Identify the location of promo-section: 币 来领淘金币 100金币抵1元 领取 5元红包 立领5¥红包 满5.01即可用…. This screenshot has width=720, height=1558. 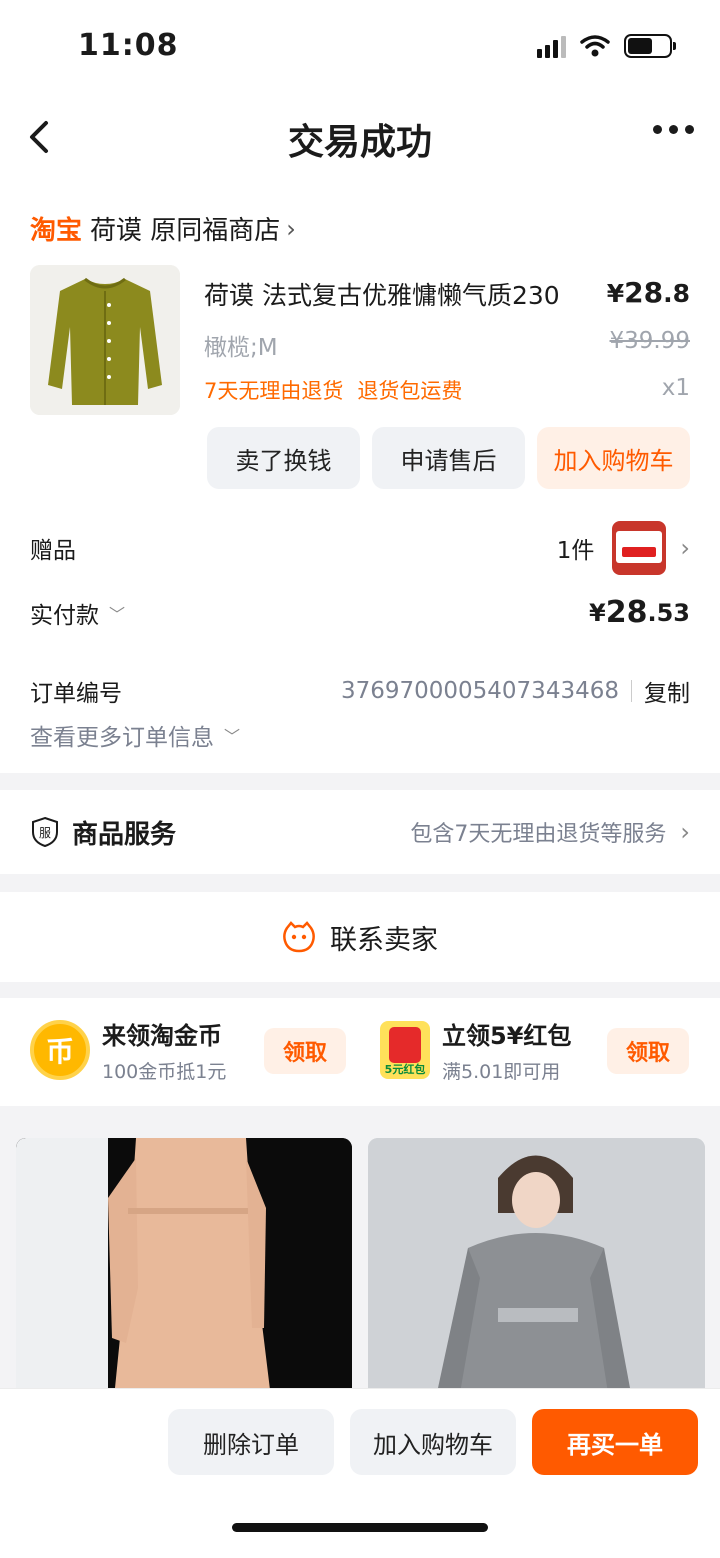
(360, 1052).